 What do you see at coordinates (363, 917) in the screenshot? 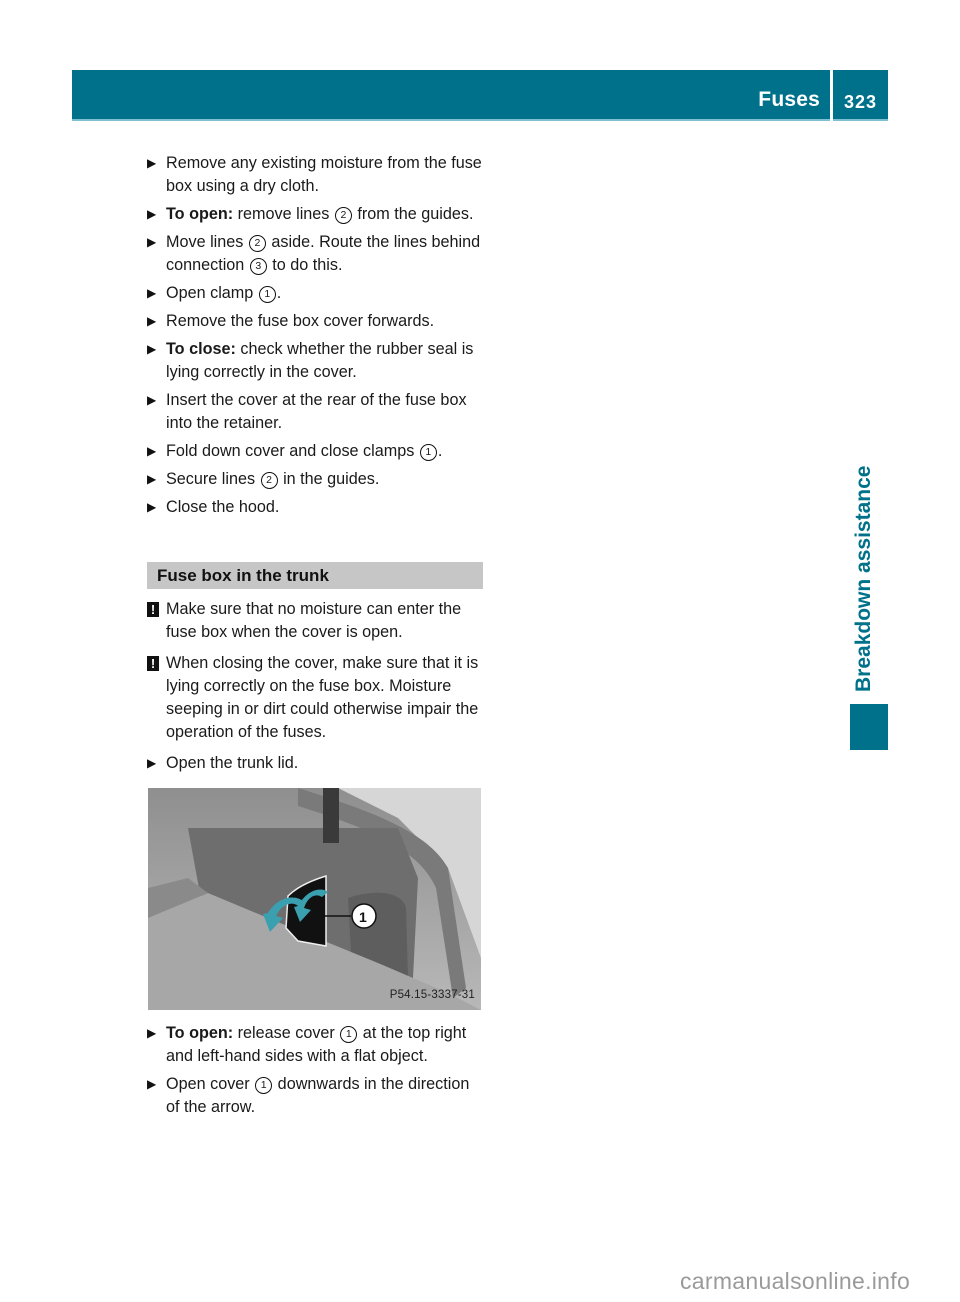
I see `figure-callout-label: 1` at bounding box center [363, 917].